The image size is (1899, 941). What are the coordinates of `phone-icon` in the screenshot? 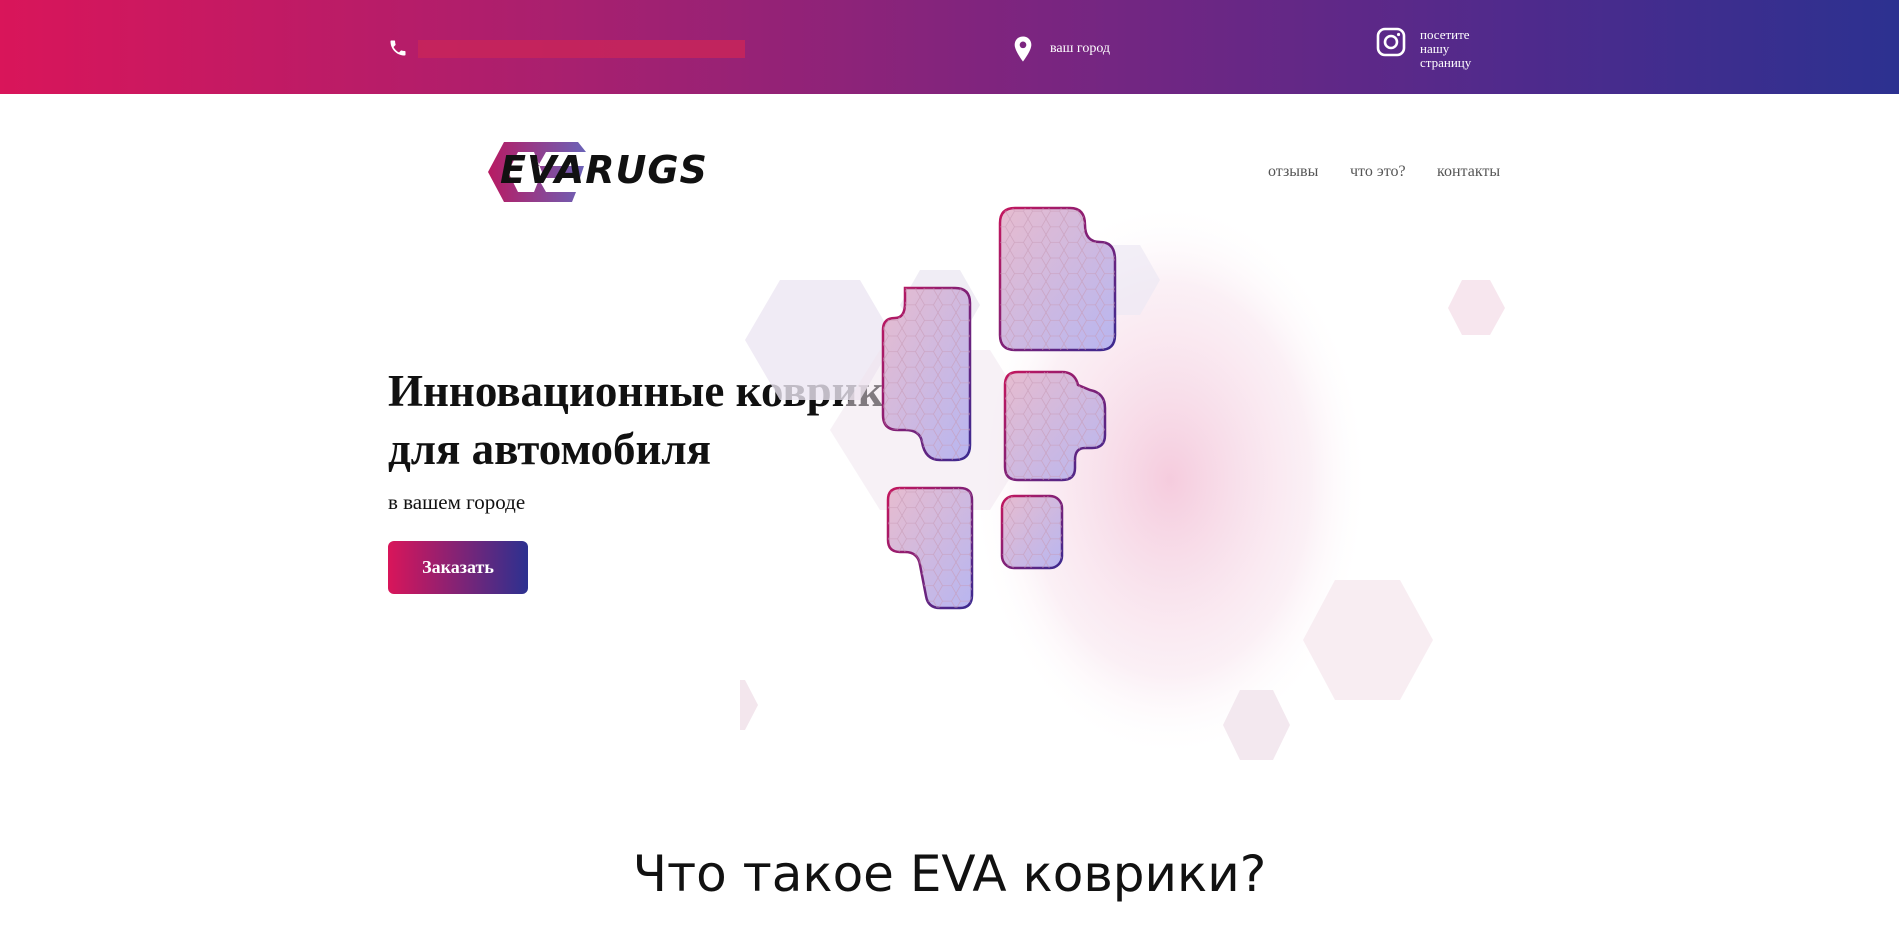 It's located at (398, 48).